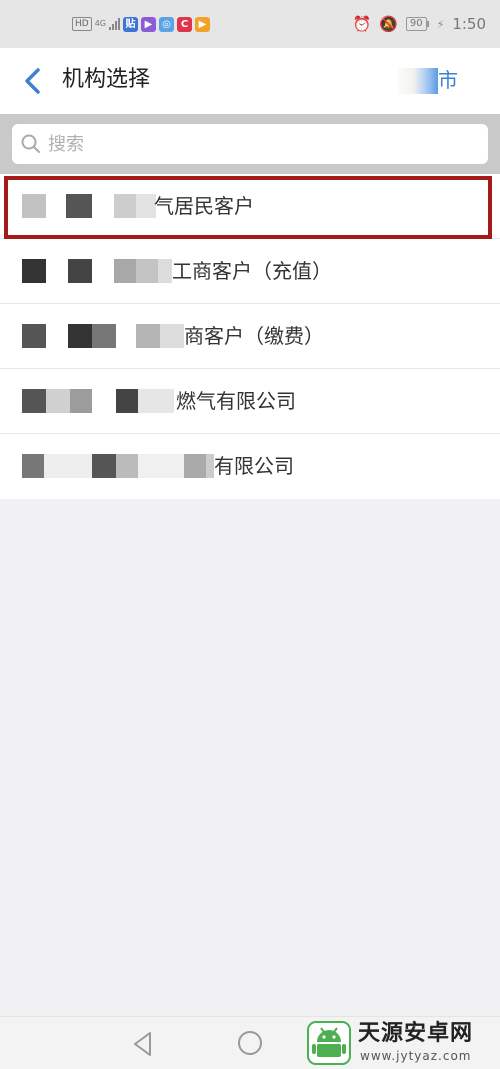 The width and height of the screenshot is (500, 1069). What do you see at coordinates (329, 1043) in the screenshot?
I see `android-logo-icon` at bounding box center [329, 1043].